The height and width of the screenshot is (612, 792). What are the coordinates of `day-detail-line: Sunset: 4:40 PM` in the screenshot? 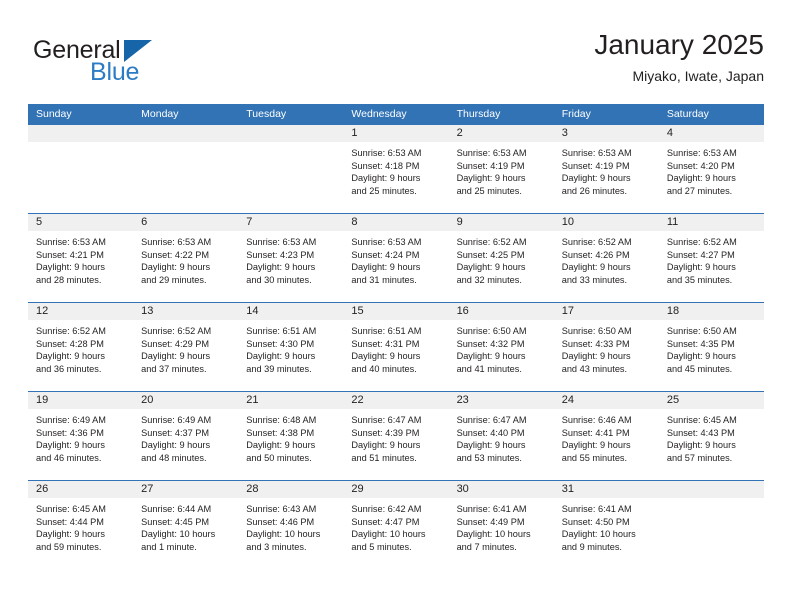 It's located at (490, 432).